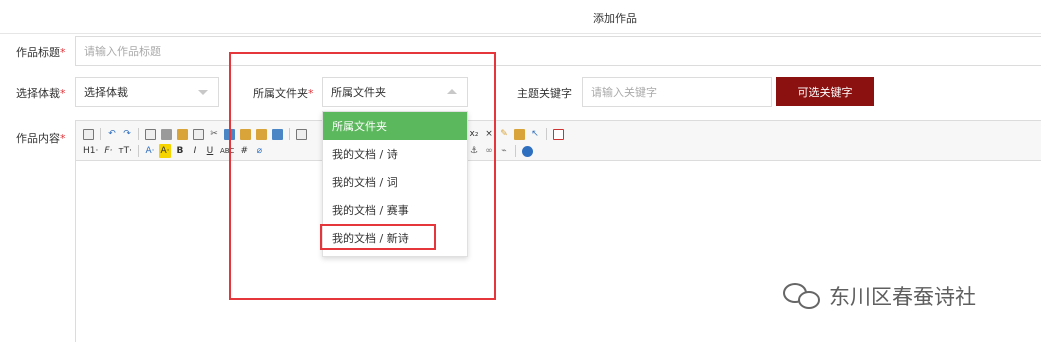 Image resolution: width=1041 pixels, height=342 pixels. I want to click on keyword-picker-button: 可选关键字, so click(825, 91).